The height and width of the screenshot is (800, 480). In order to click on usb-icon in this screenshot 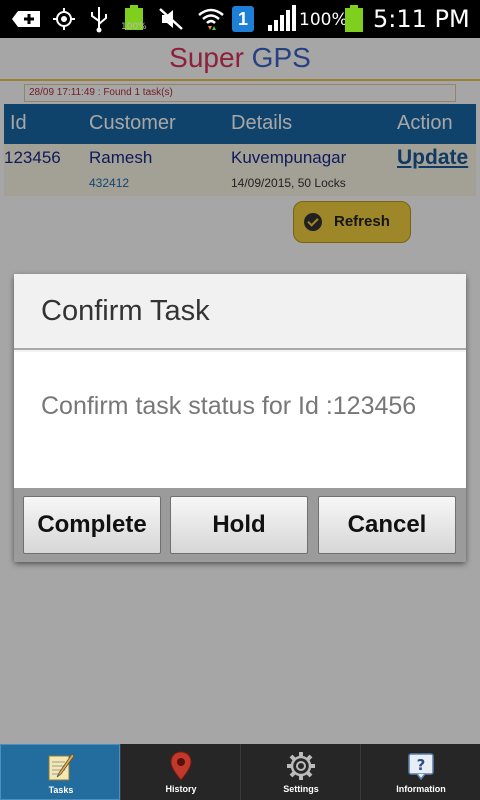, I will do `click(99, 20)`.